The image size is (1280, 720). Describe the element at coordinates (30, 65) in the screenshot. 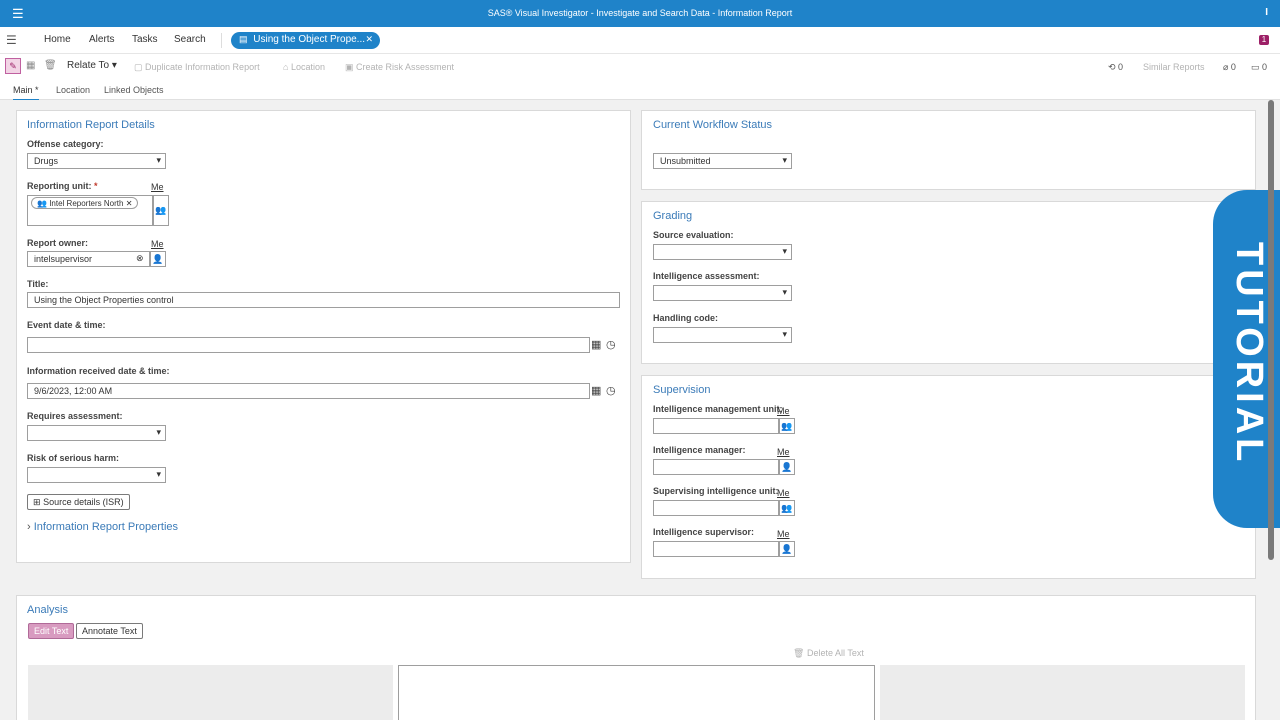

I see `save-icon: ▦` at that location.